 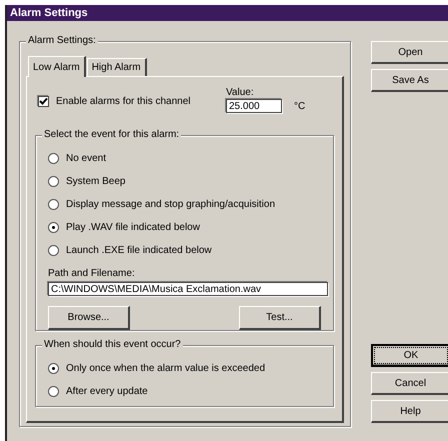 What do you see at coordinates (409, 80) in the screenshot?
I see `push-button: Save As` at bounding box center [409, 80].